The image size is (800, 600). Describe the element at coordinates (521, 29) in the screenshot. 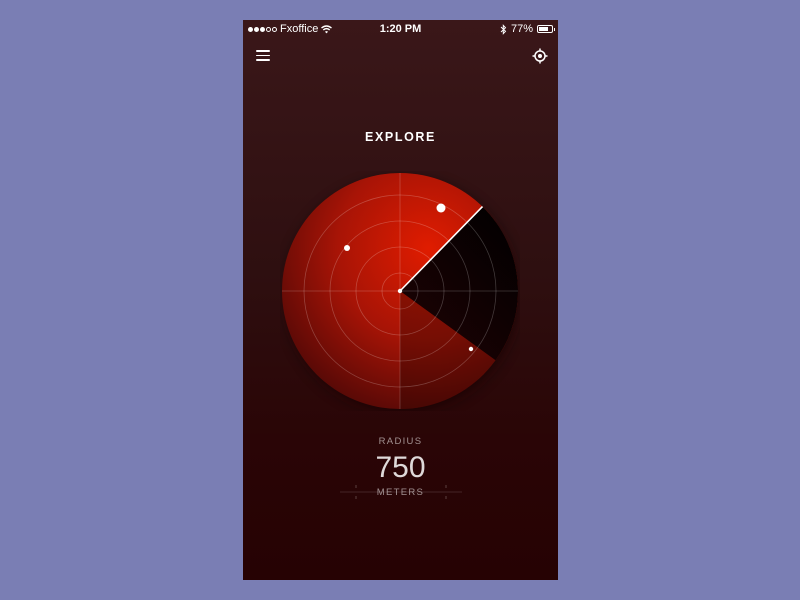

I see `battery-percent: 77%` at that location.